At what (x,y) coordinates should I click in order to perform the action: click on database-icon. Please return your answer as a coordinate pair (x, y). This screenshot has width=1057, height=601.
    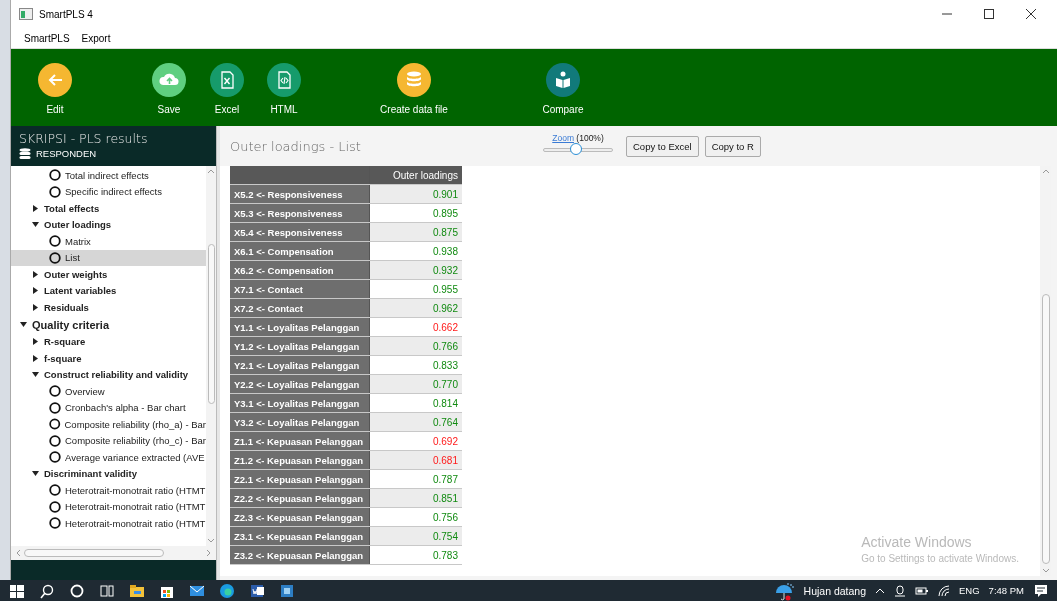
    Looking at the image, I should click on (414, 80).